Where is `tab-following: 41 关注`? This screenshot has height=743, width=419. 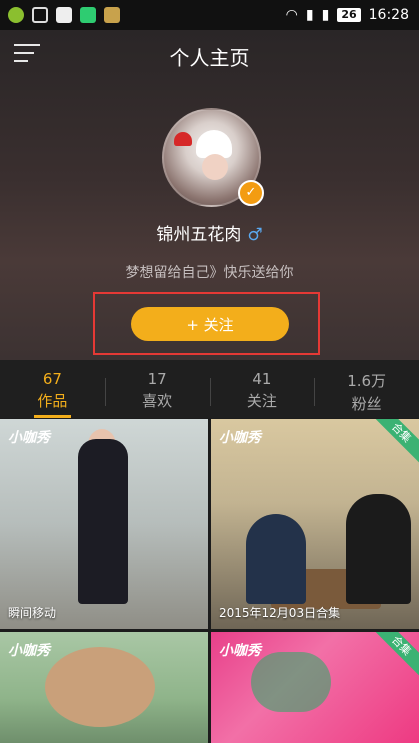
tab-following: 41 关注 is located at coordinates (262, 389).